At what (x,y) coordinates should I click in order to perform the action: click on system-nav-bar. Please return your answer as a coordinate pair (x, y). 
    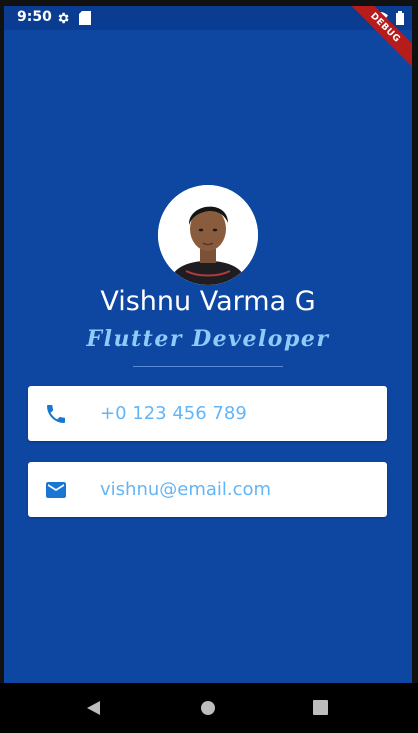
    Looking at the image, I should click on (209, 708).